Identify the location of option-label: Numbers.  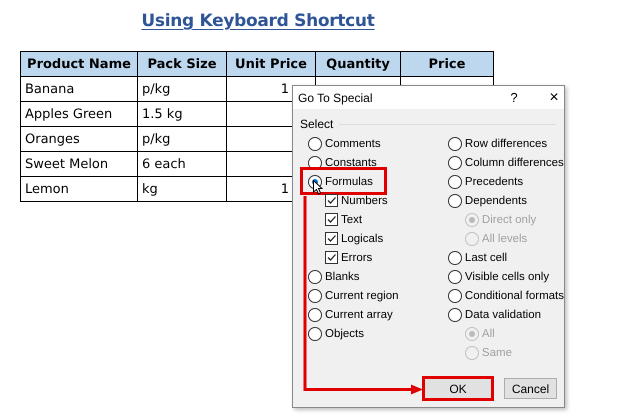
(364, 200).